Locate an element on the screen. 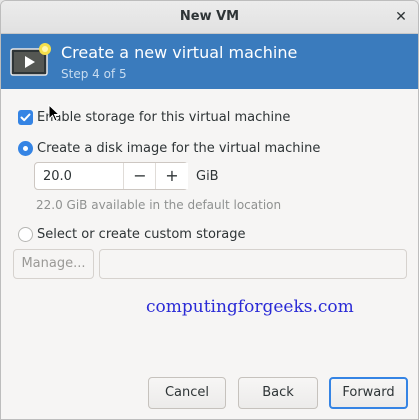 Image resolution: width=419 pixels, height=420 pixels. wizard-header: Create a new virtual machine Step 4 of 5 is located at coordinates (209, 61).